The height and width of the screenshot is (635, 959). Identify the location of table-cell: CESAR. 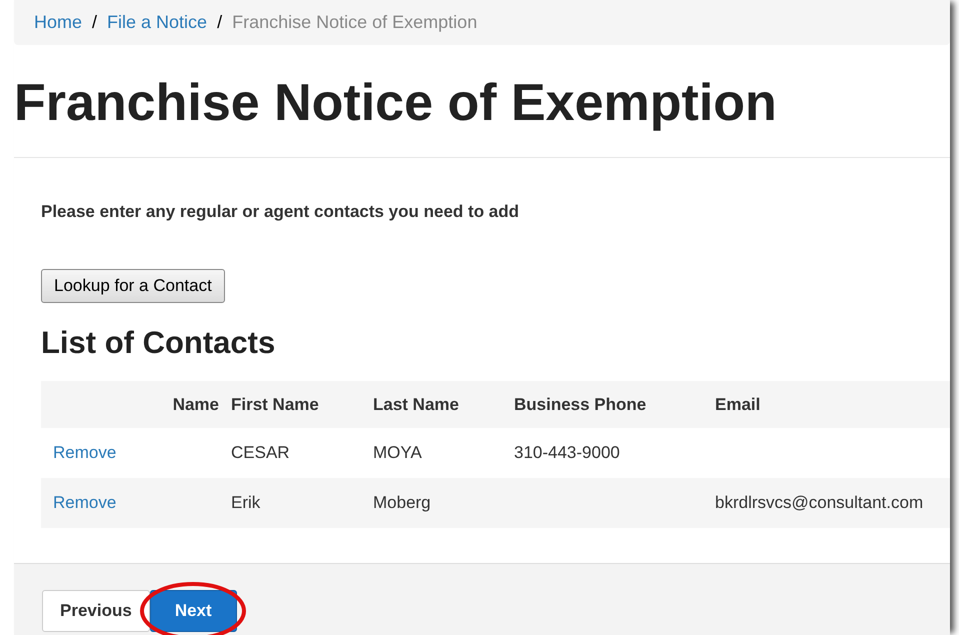
(260, 452).